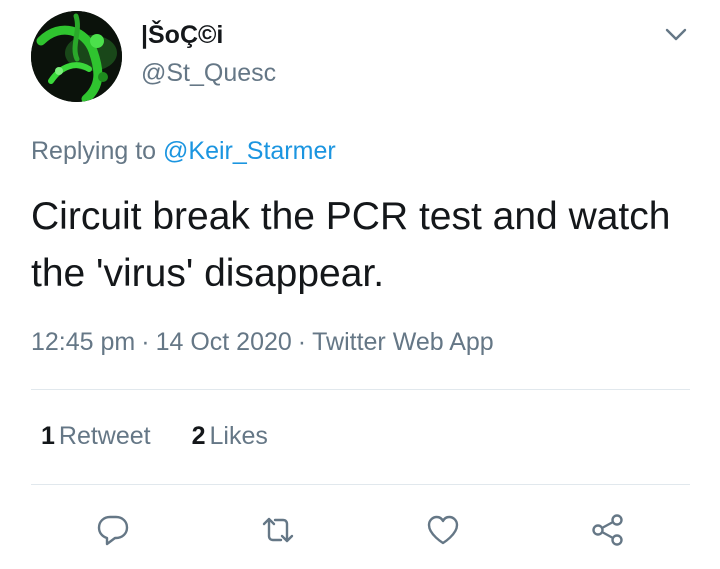 This screenshot has width=720, height=569. Describe the element at coordinates (224, 342) in the screenshot. I see `tweet-date: 14 Oct 2020` at that location.